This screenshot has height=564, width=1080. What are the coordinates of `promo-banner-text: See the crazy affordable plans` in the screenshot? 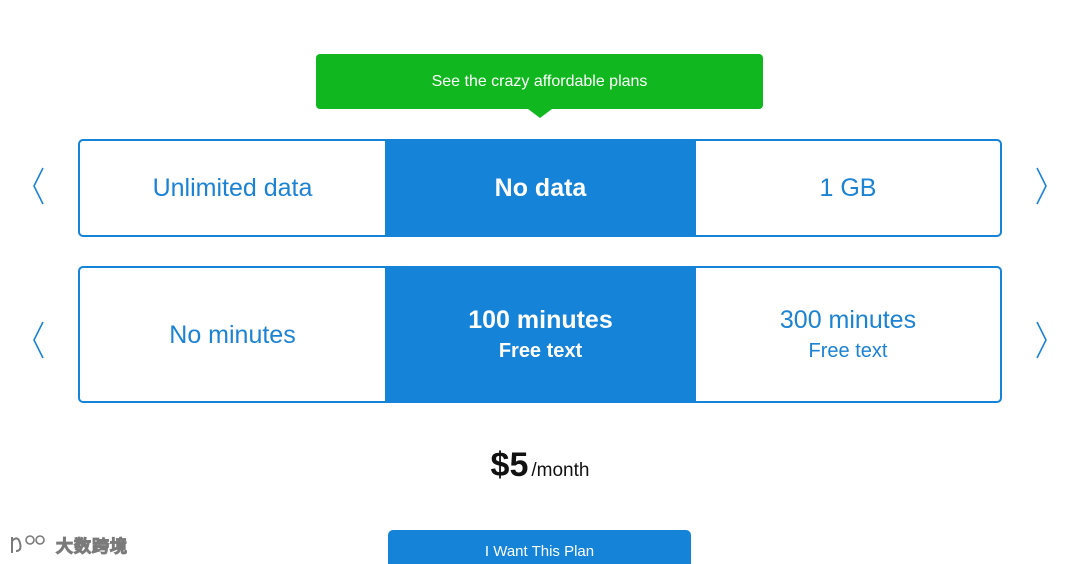 It's located at (539, 81).